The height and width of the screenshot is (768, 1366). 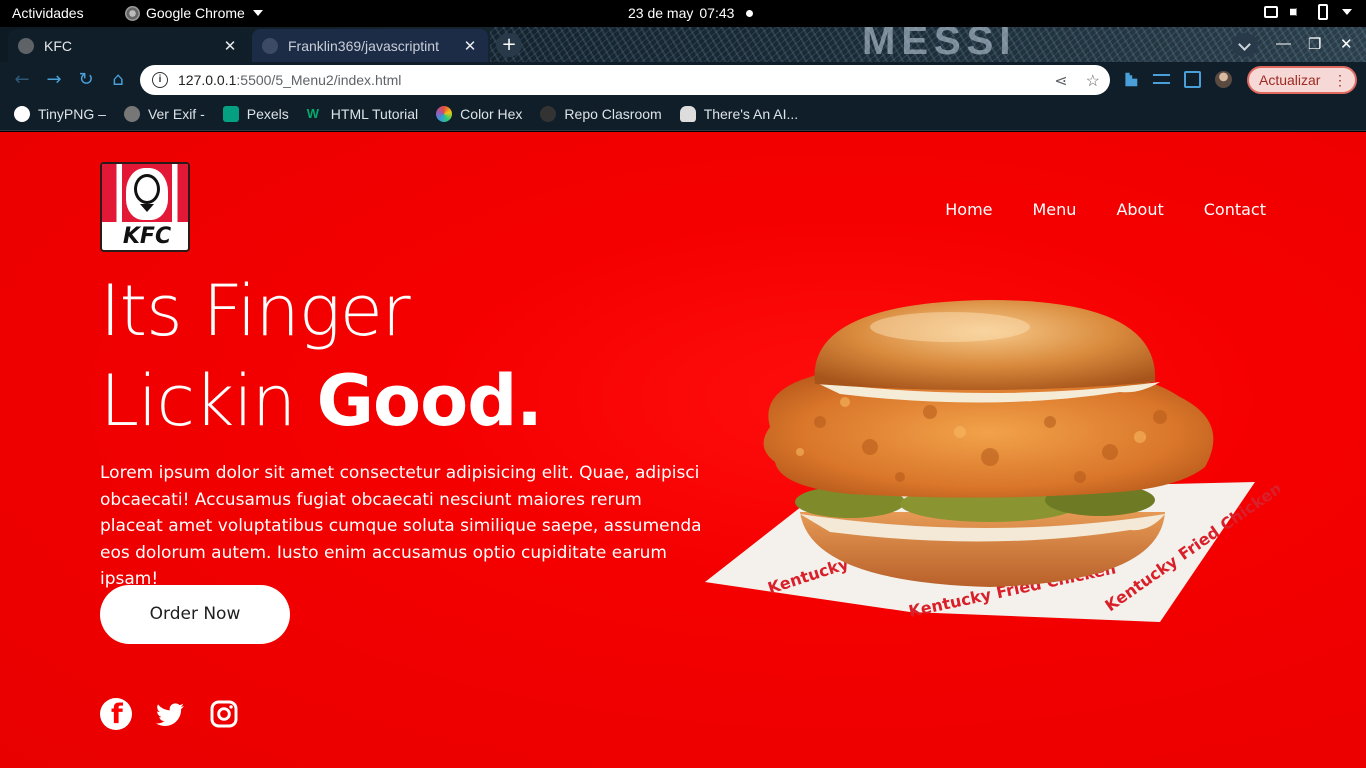 What do you see at coordinates (195, 614) in the screenshot?
I see `order-now-button: Order Now` at bounding box center [195, 614].